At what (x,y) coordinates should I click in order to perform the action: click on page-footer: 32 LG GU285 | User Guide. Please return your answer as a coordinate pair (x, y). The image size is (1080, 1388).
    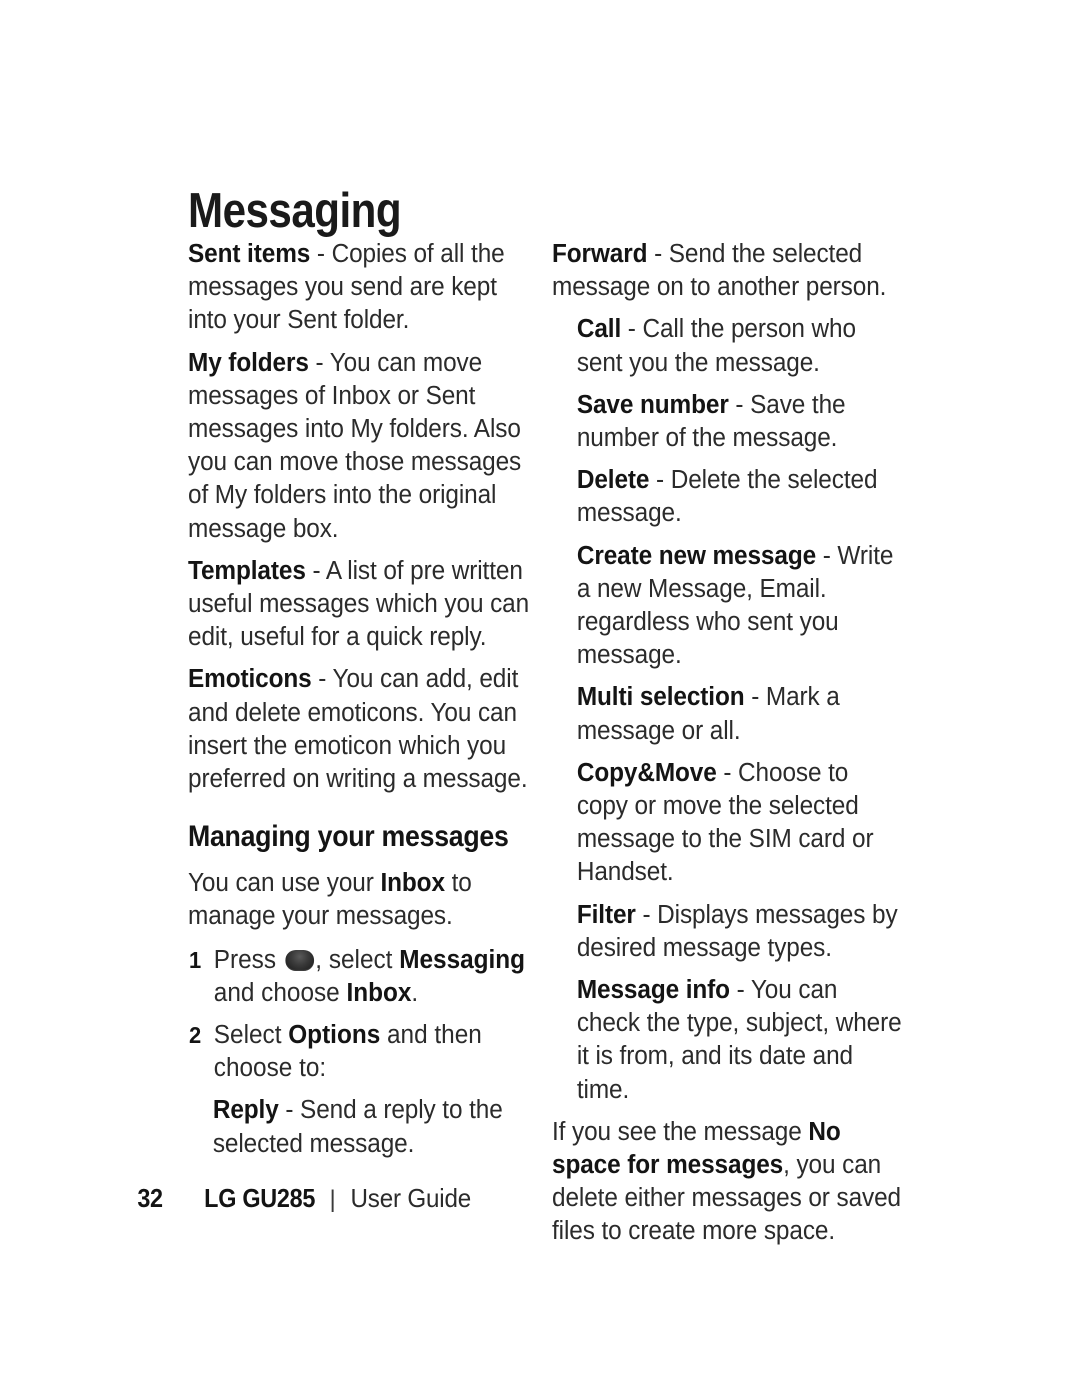
    Looking at the image, I should click on (305, 1198).